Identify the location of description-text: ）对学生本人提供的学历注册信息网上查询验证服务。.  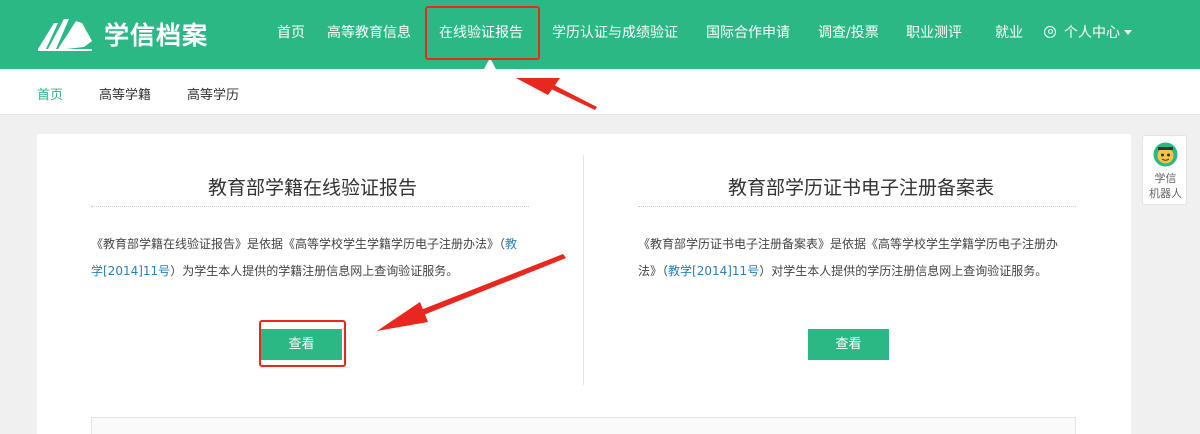
(903, 271).